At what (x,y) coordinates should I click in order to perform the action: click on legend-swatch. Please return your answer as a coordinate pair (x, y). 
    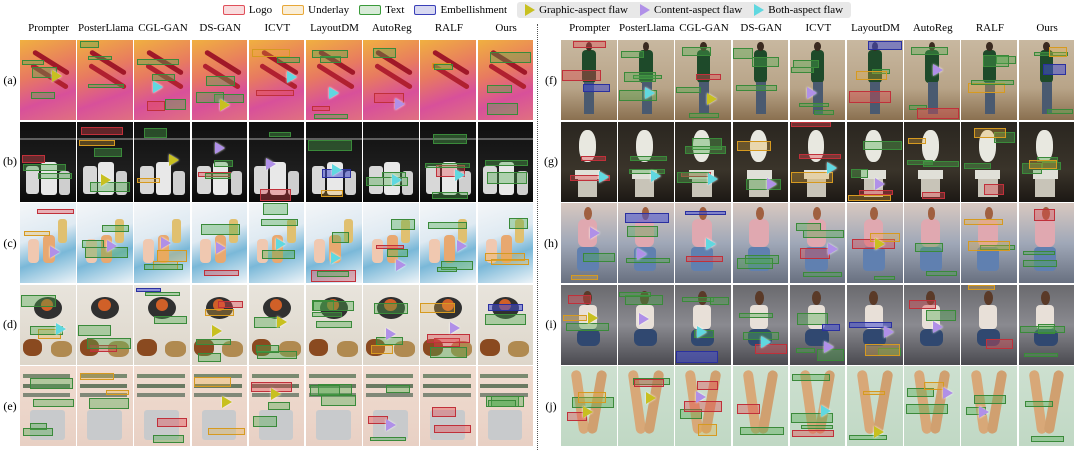
    Looking at the image, I should click on (233, 10).